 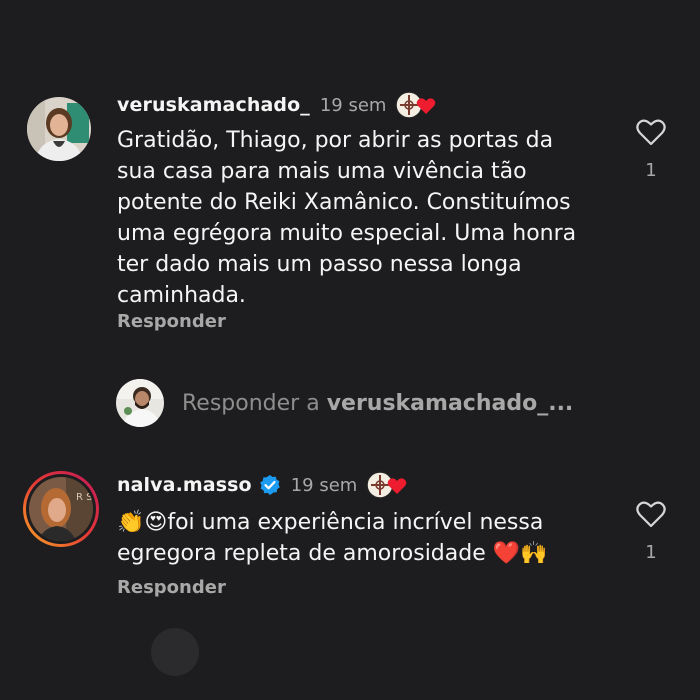 I want to click on verified-badge-icon, so click(x=270, y=485).